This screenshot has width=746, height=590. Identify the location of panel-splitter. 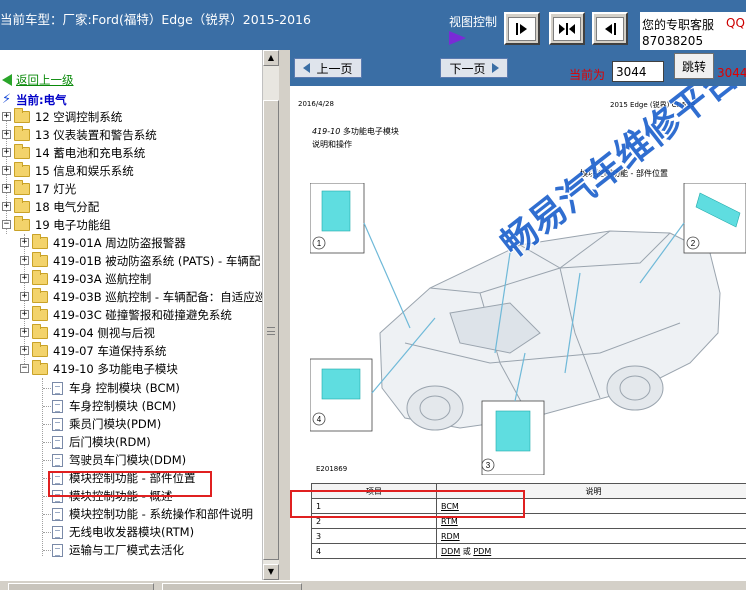
(284, 315).